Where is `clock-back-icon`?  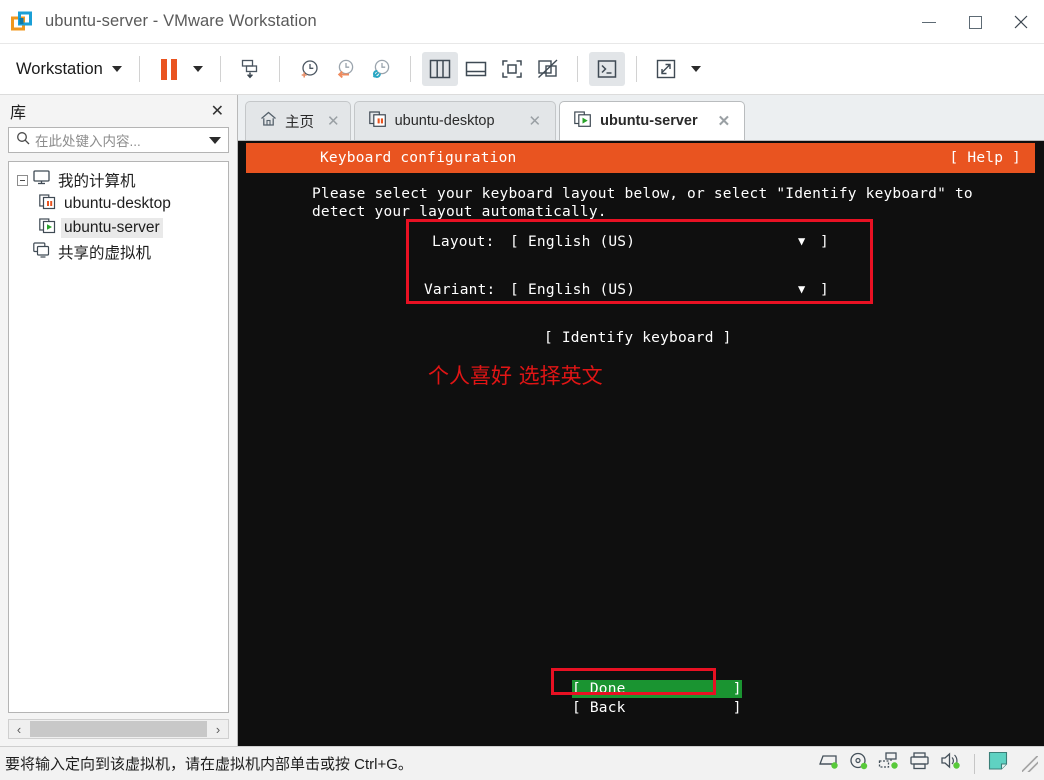 clock-back-icon is located at coordinates (345, 69).